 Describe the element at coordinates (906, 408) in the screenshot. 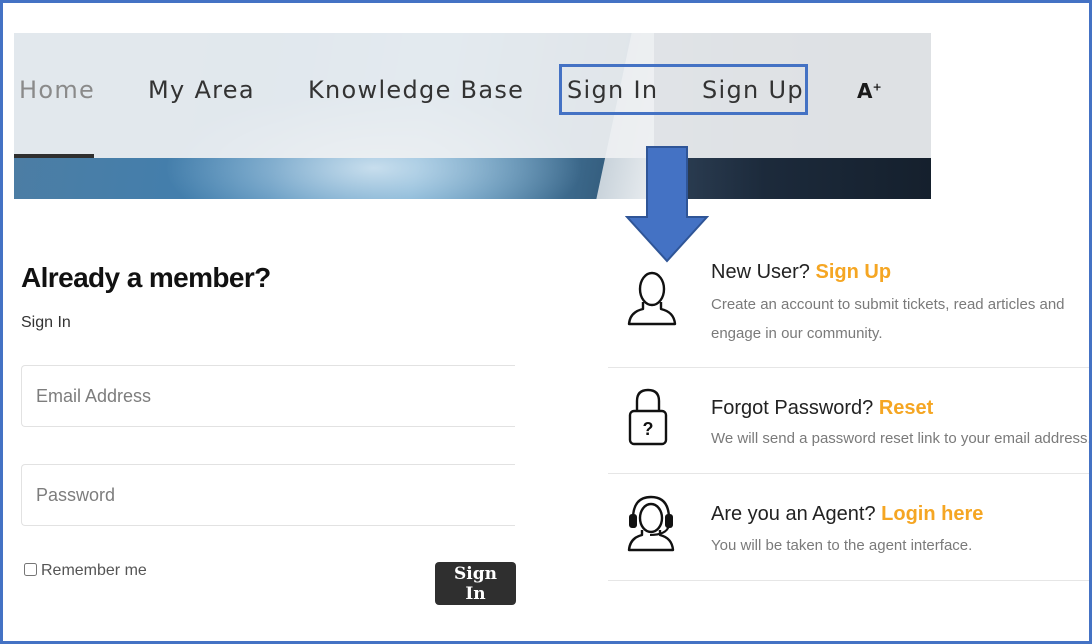

I see `reset-link: Reset` at that location.